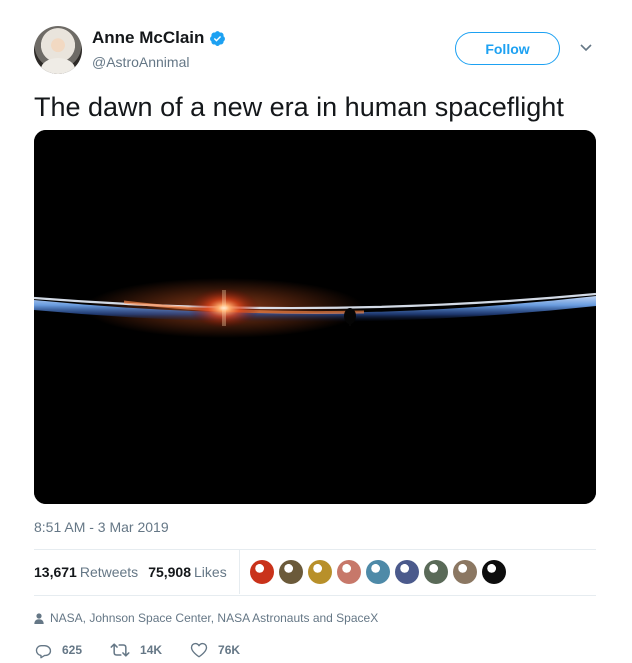 This screenshot has width=632, height=663. Describe the element at coordinates (199, 650) in the screenshot. I see `heart-icon` at that location.